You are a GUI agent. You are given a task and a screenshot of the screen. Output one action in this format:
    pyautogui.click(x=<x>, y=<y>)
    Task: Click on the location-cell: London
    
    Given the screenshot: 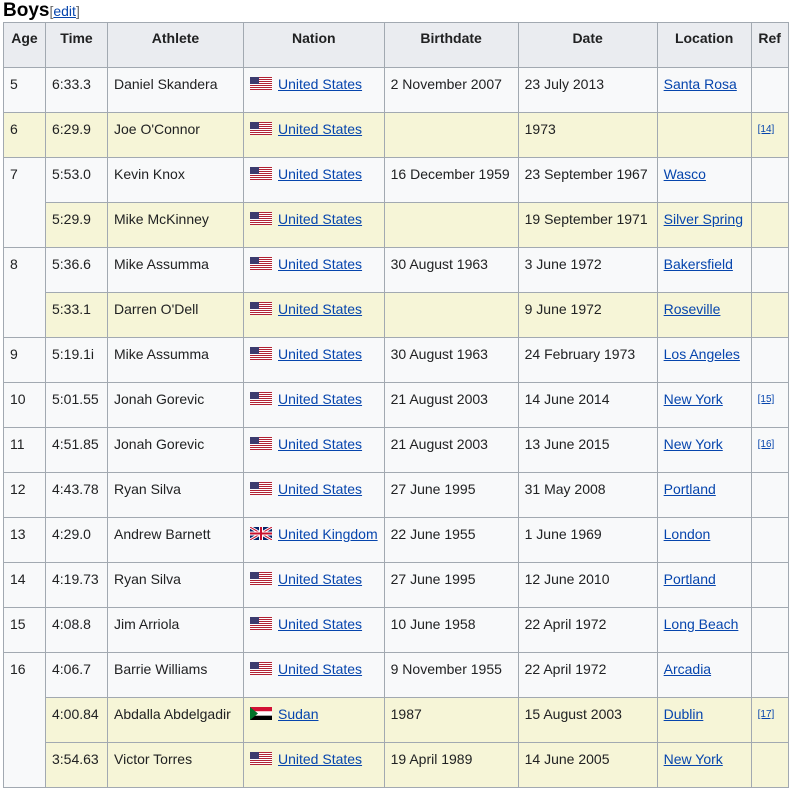 What is the action you would take?
    pyautogui.click(x=704, y=540)
    